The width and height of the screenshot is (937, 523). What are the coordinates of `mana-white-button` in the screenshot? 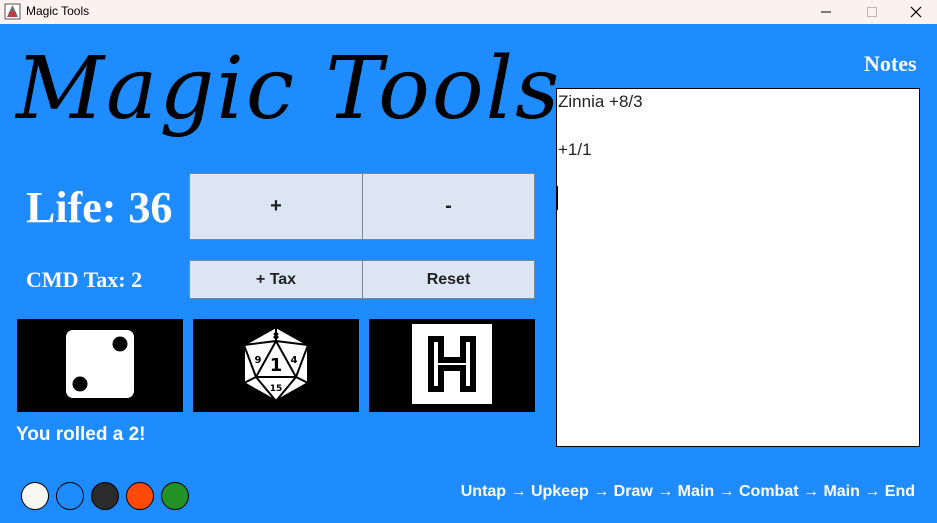 It's located at (35, 496).